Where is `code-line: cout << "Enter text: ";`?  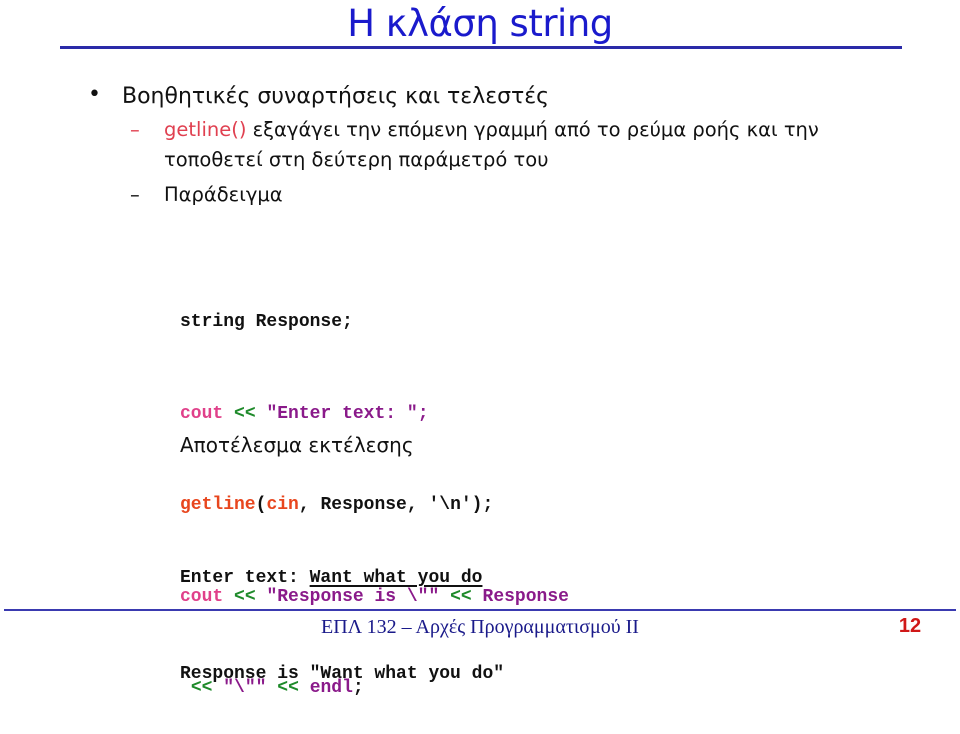
code-line: cout << "Enter text: "; is located at coordinates (374, 414).